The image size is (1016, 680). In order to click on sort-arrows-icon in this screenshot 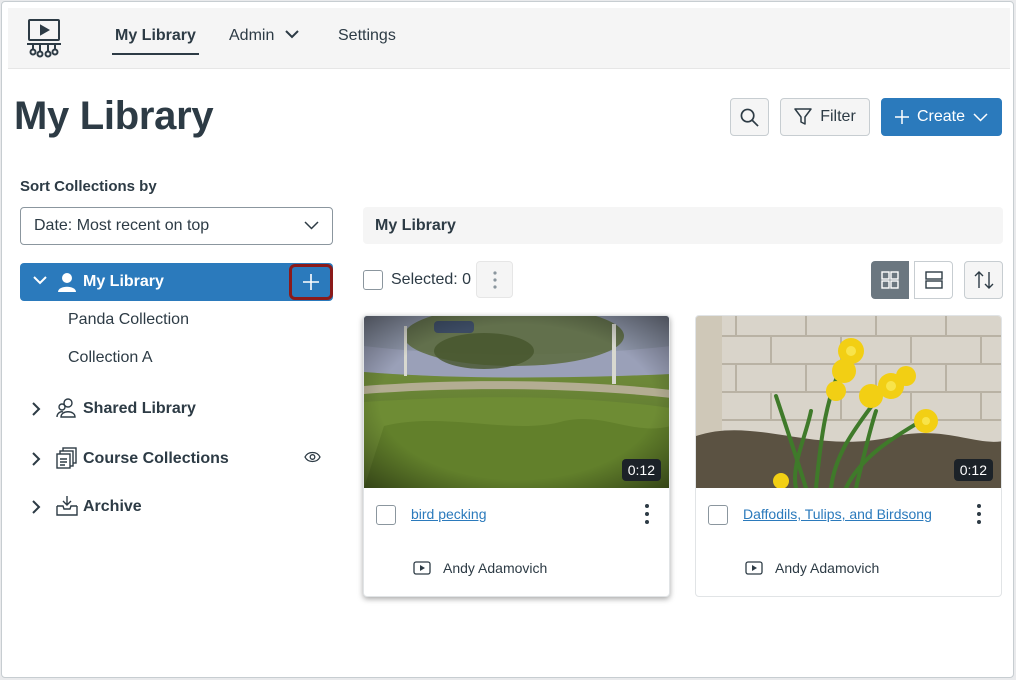, I will do `click(983, 280)`.